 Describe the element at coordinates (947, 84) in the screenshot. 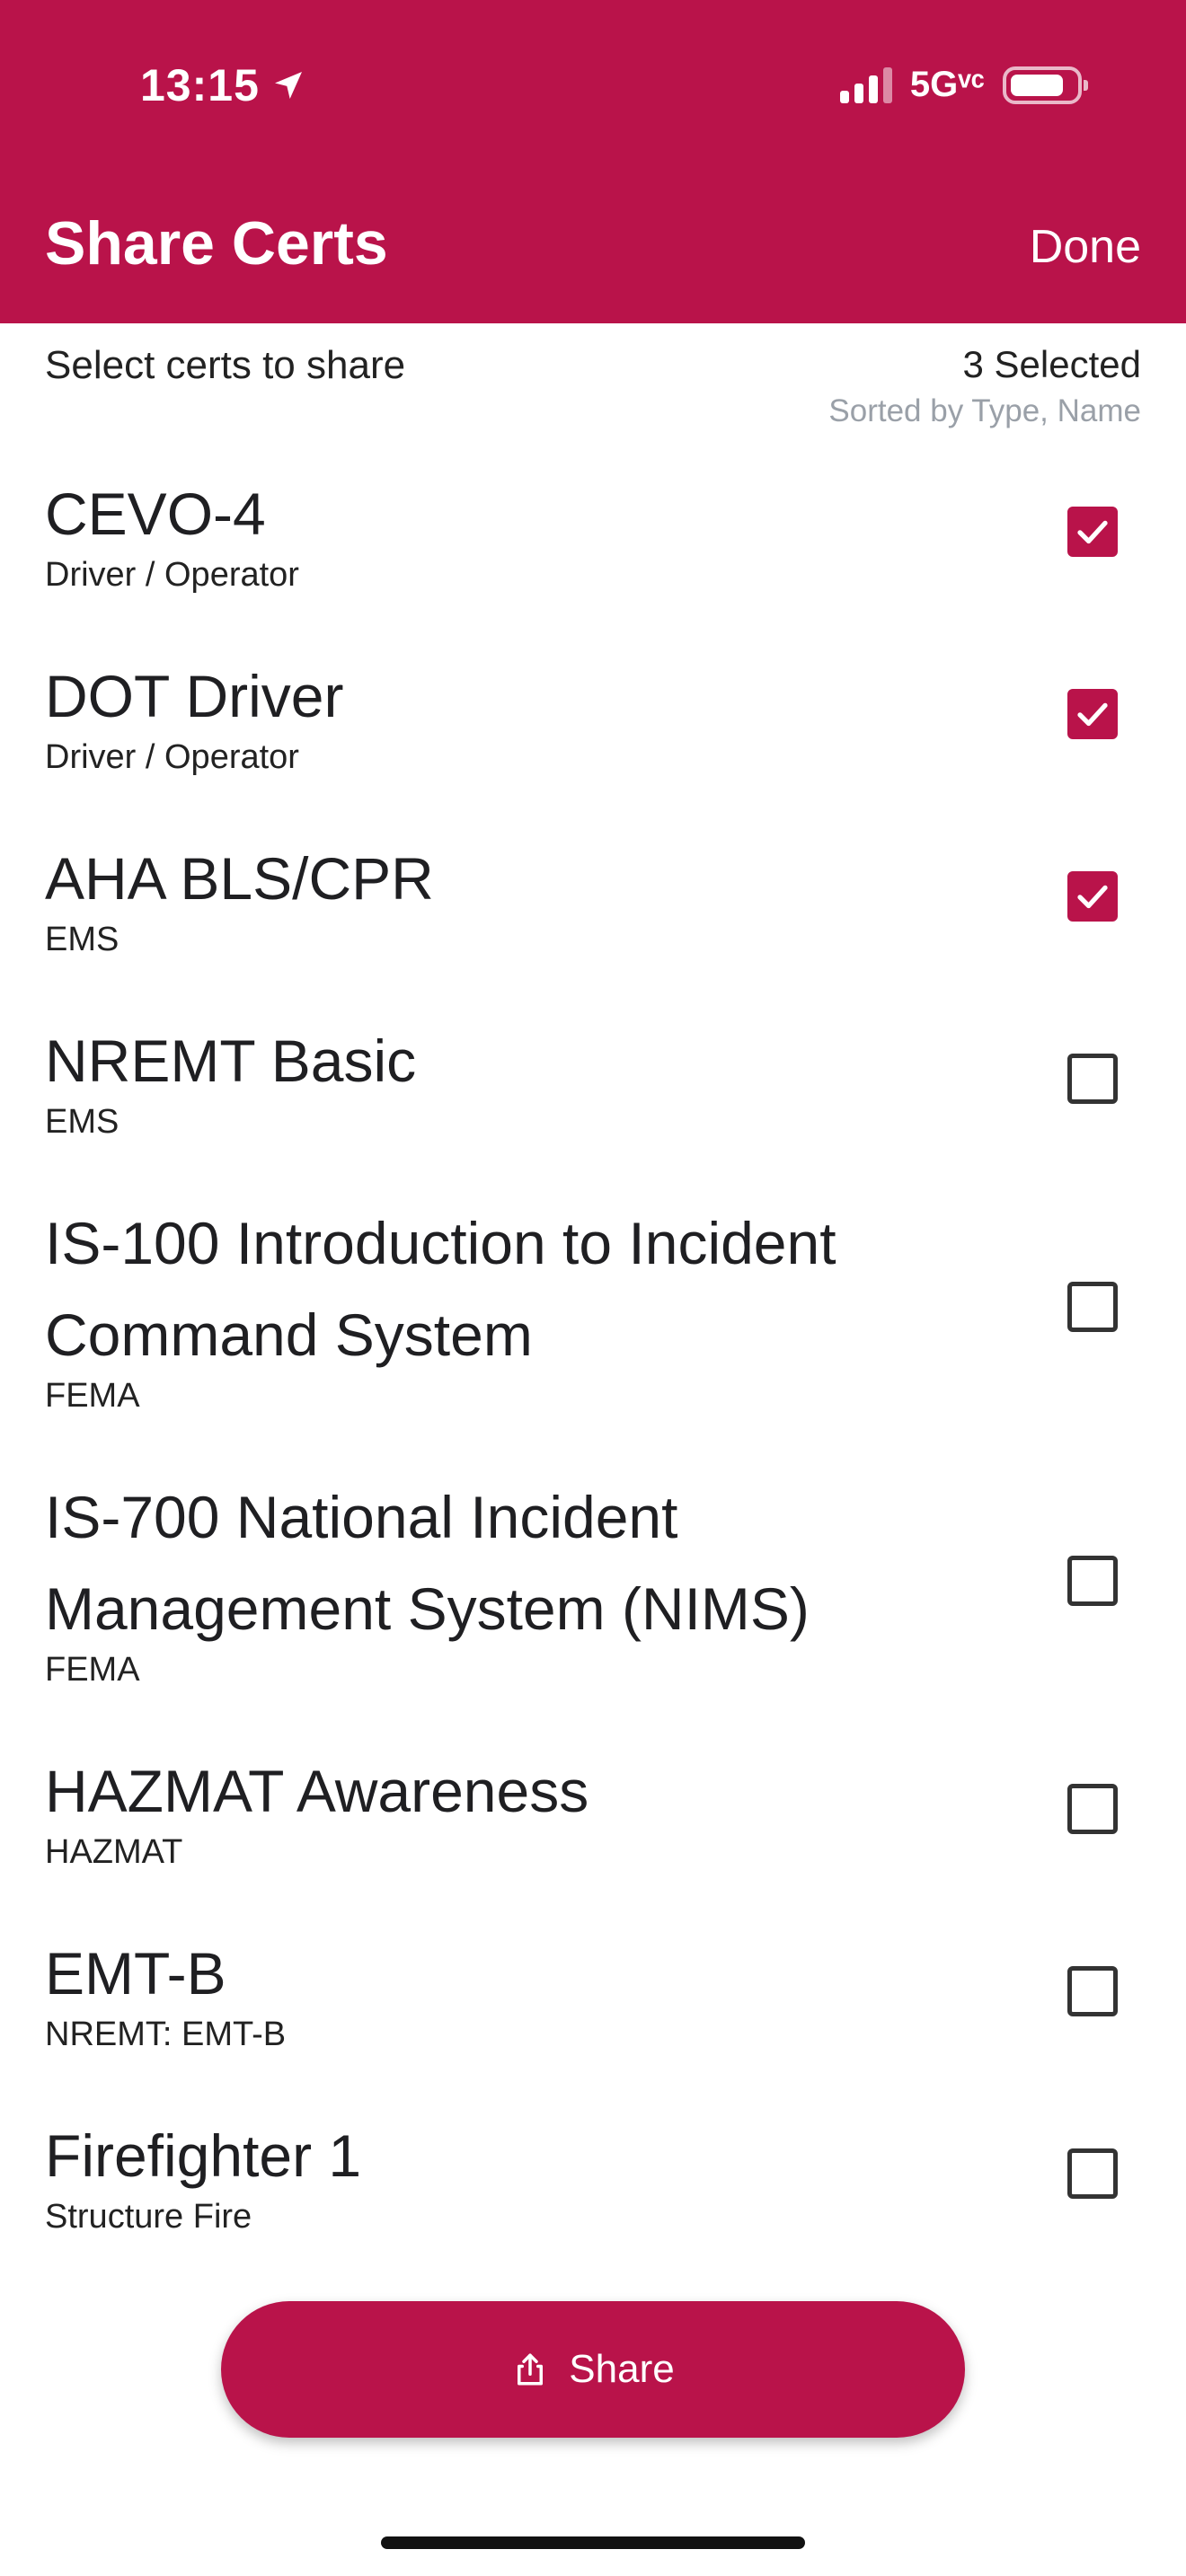

I see `network-type: 5Gᵛᶜ` at that location.